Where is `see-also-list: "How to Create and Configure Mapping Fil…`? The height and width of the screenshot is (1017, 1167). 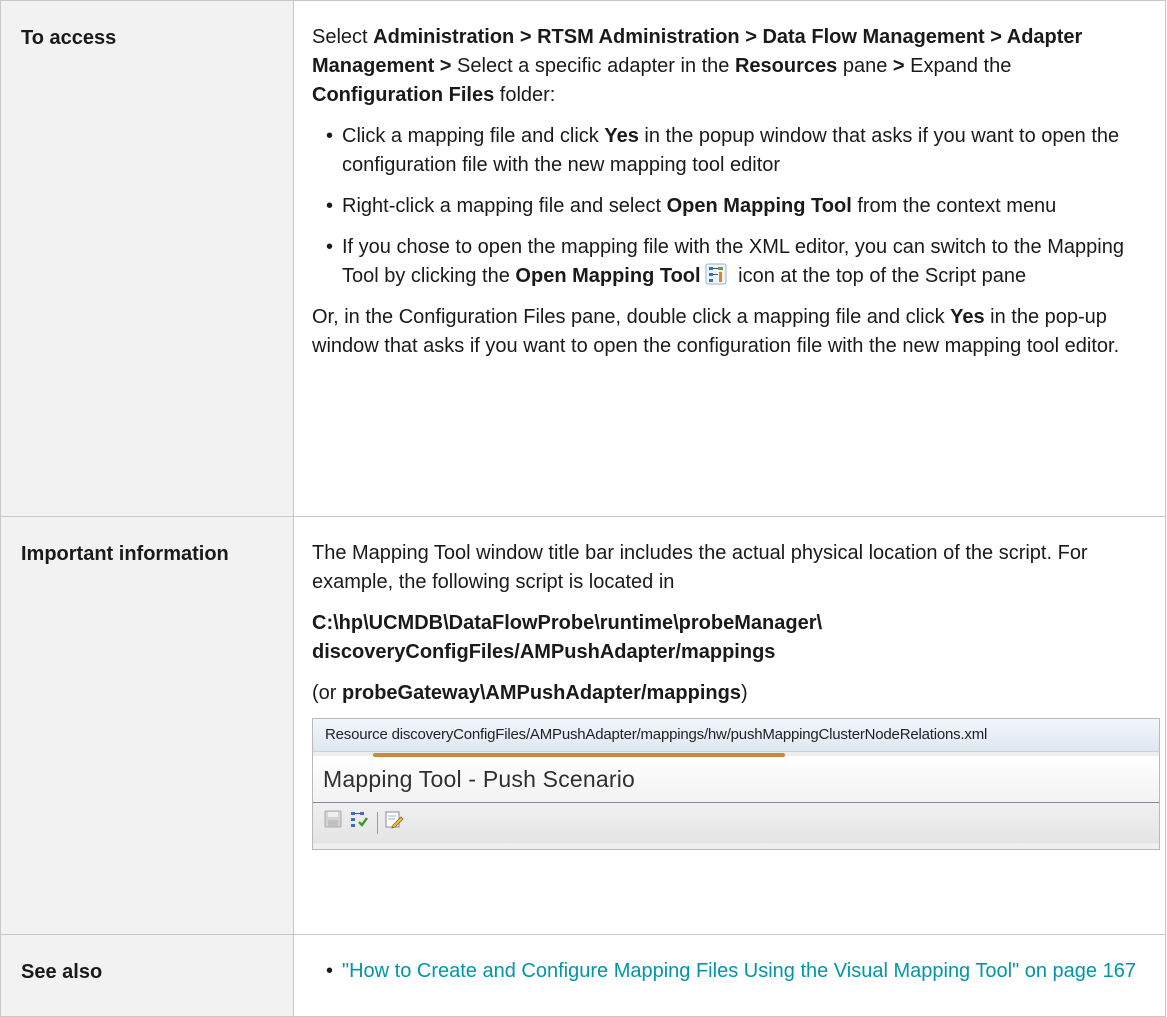 see-also-list: "How to Create and Configure Mapping Fil… is located at coordinates (728, 971).